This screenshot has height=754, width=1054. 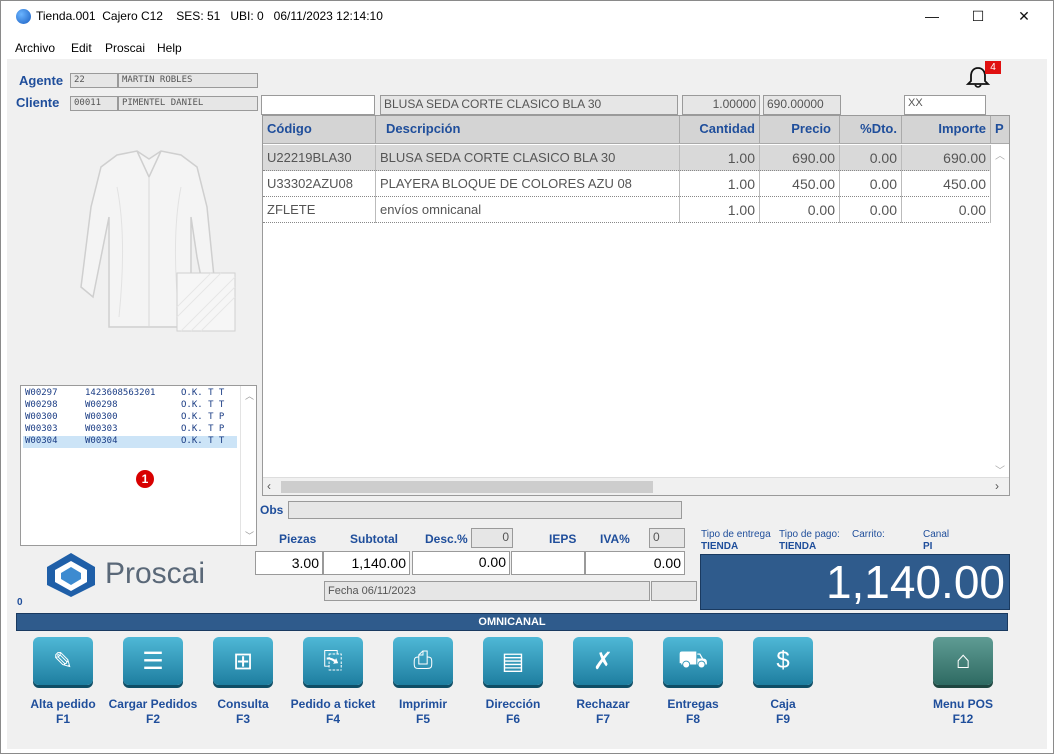 What do you see at coordinates (563, 539) in the screenshot?
I see `ieps-label: IEPS` at bounding box center [563, 539].